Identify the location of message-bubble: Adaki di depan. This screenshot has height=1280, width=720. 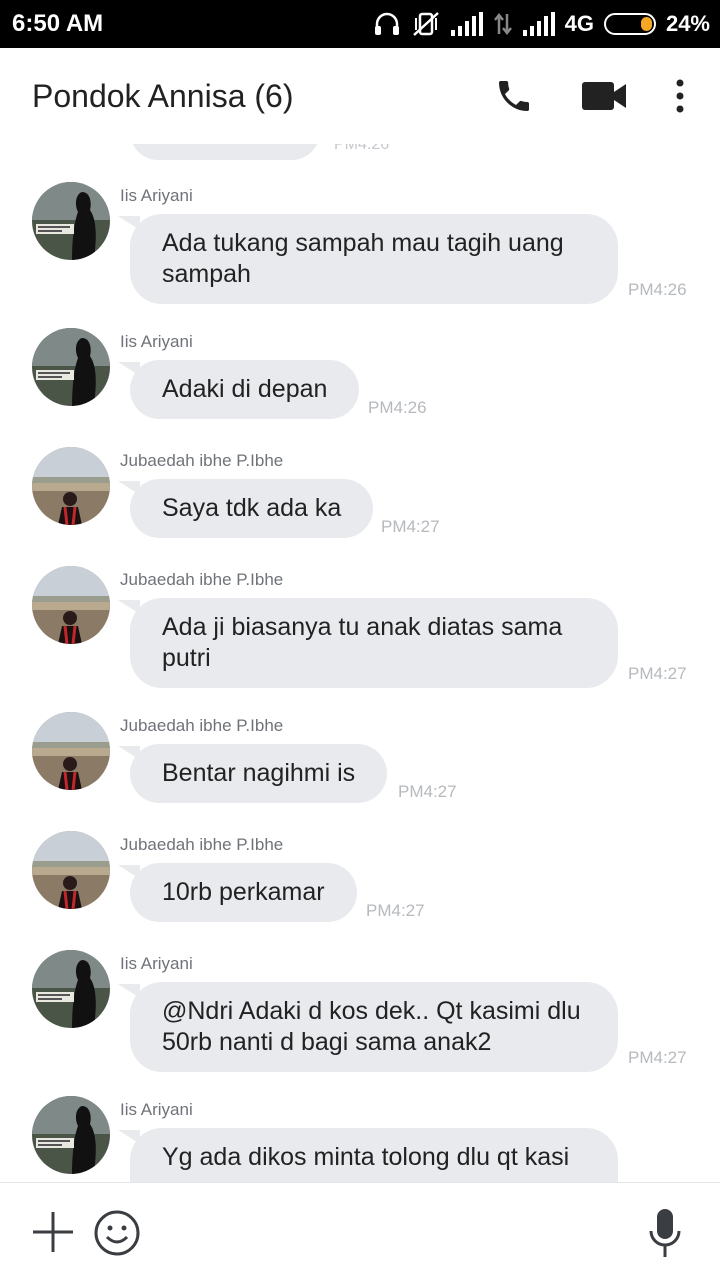
(238, 389).